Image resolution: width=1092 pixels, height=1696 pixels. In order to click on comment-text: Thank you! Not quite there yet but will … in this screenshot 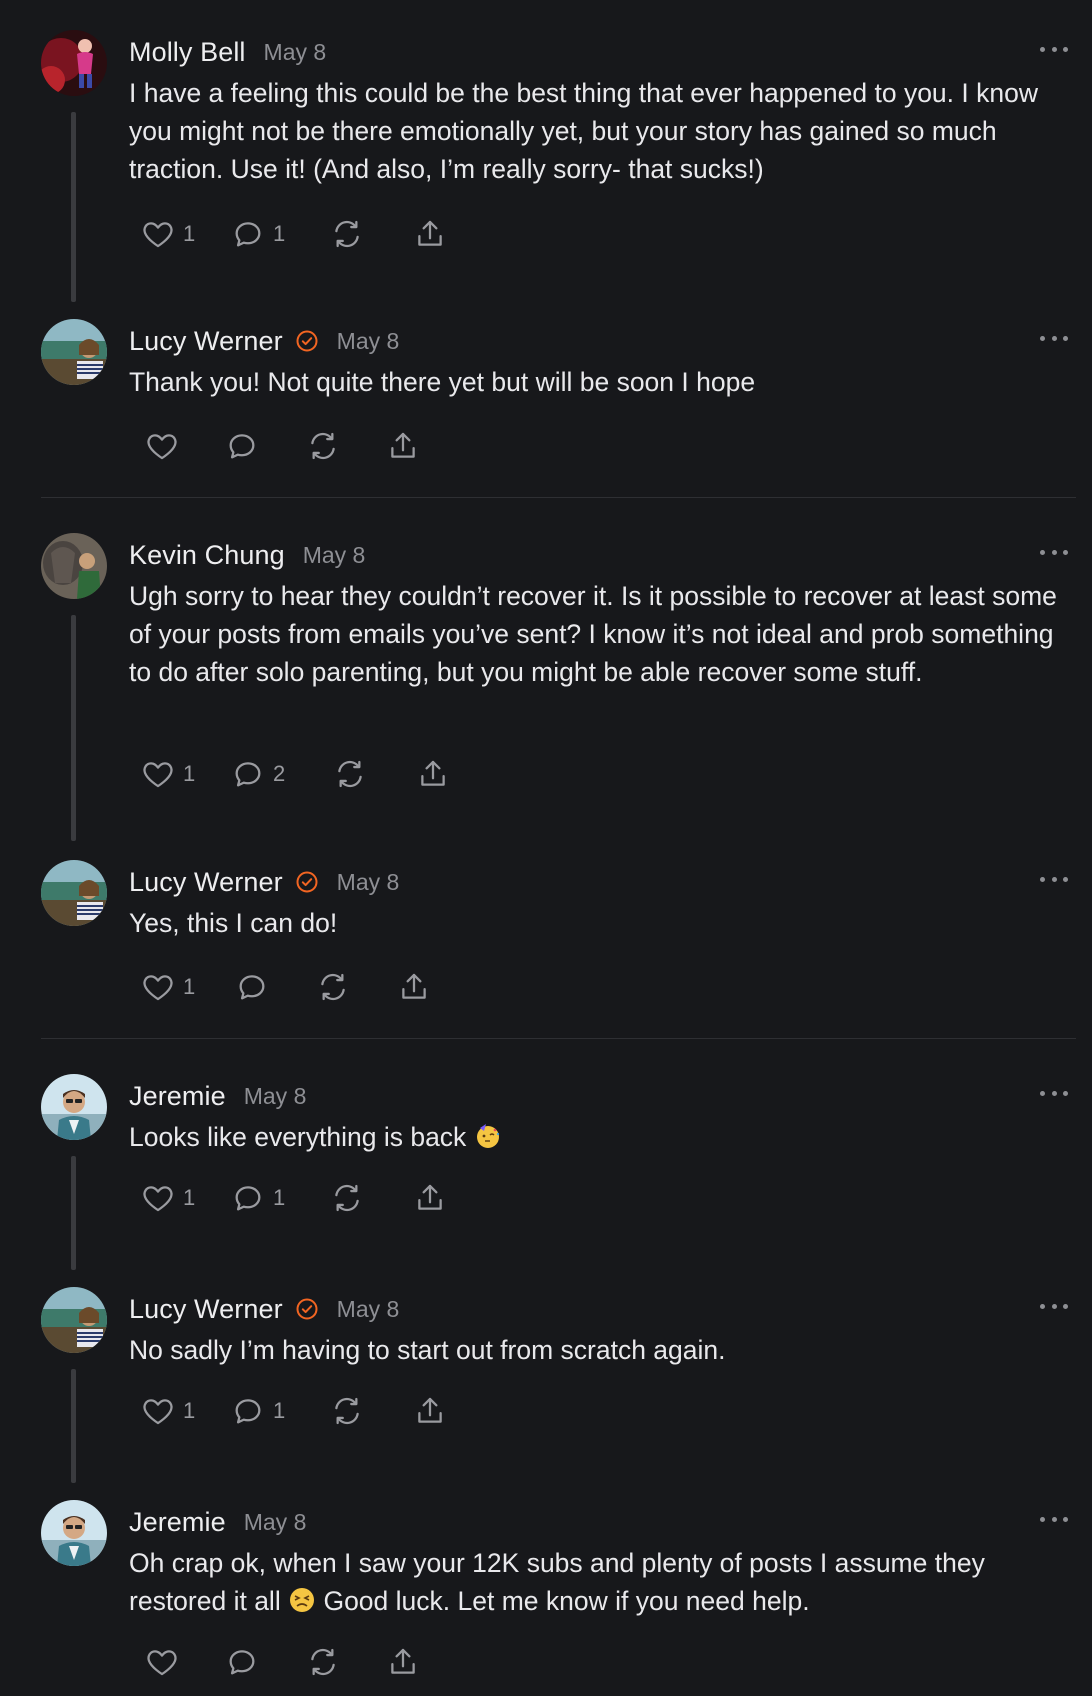, I will do `click(442, 382)`.